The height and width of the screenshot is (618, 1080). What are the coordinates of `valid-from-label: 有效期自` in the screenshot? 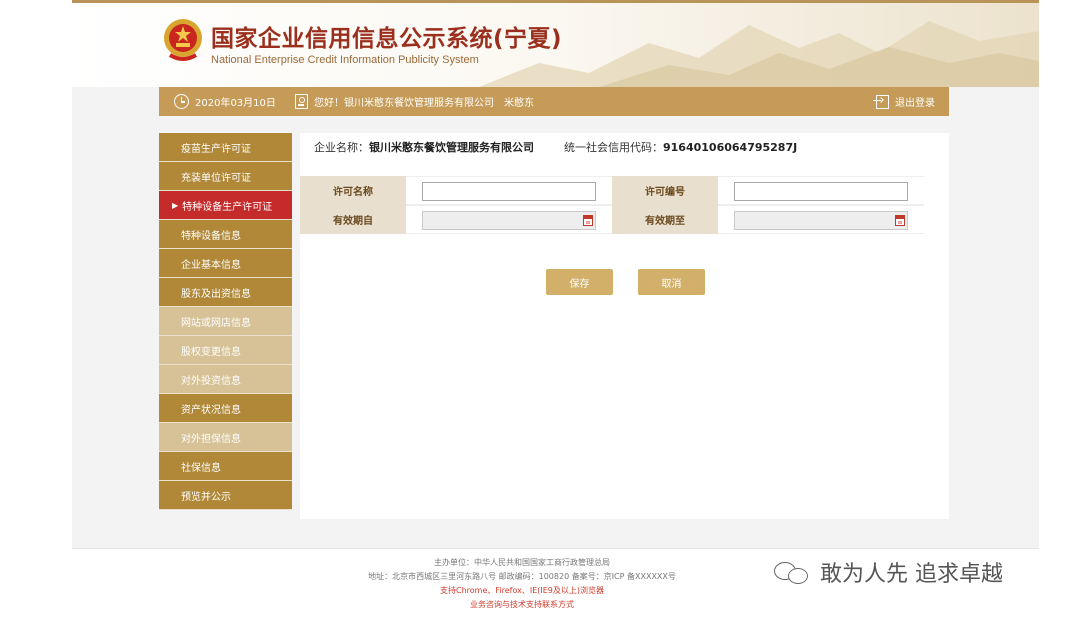 It's located at (353, 219).